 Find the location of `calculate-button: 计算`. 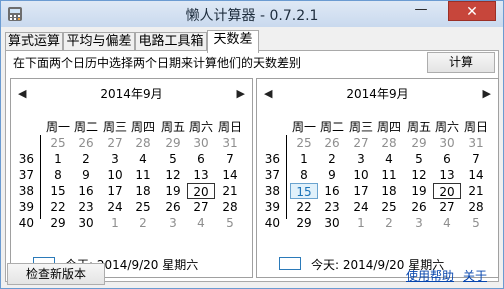

calculate-button: 计算 is located at coordinates (461, 62).